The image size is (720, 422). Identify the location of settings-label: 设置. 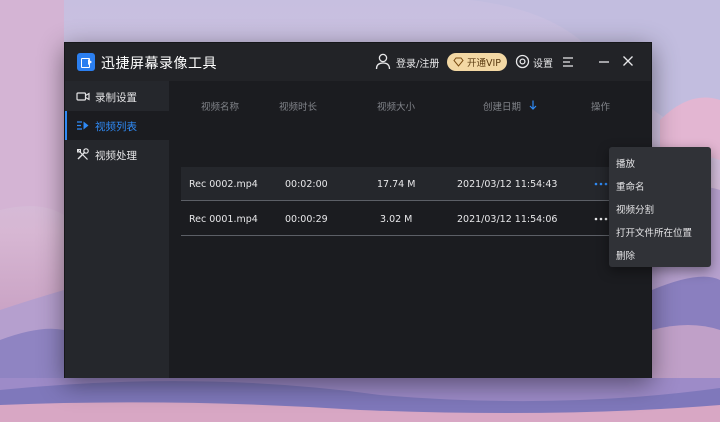
(543, 62).